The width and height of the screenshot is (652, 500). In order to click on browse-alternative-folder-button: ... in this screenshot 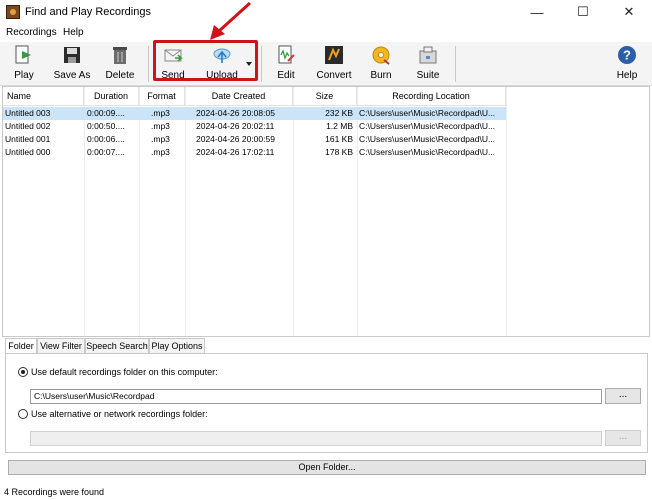, I will do `click(623, 438)`.